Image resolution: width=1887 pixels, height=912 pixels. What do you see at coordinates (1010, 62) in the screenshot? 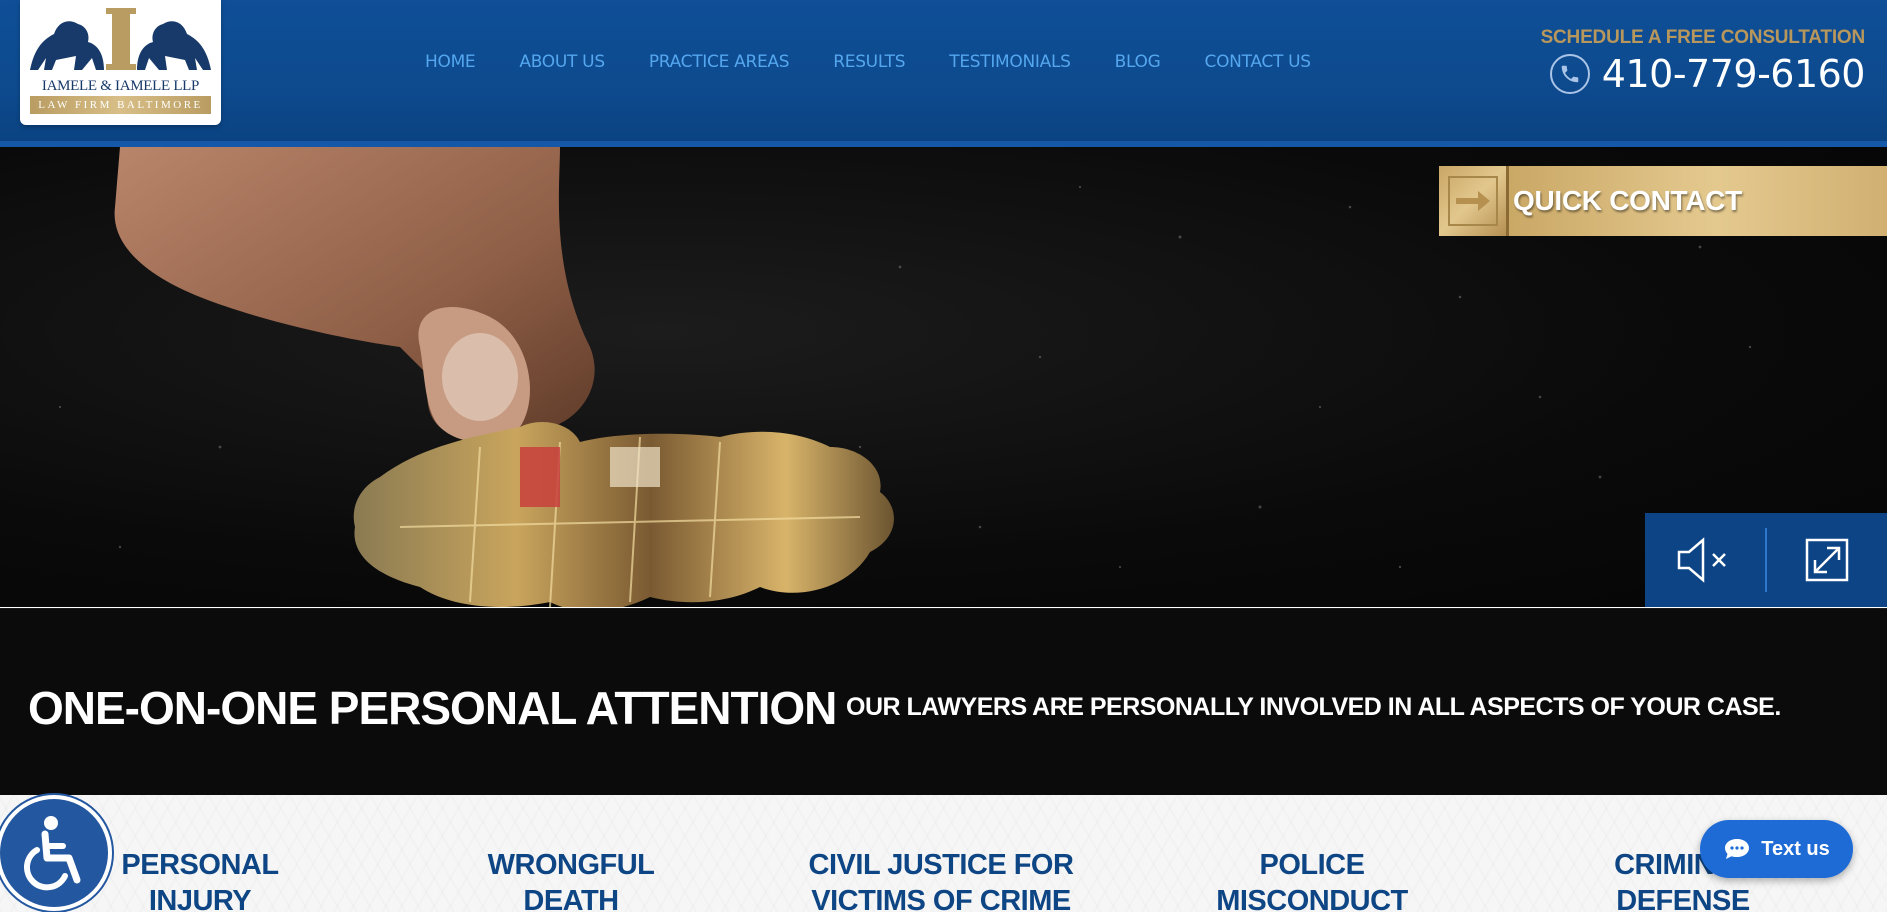
I see `nav-testimonials: TESTIMONIALS` at bounding box center [1010, 62].